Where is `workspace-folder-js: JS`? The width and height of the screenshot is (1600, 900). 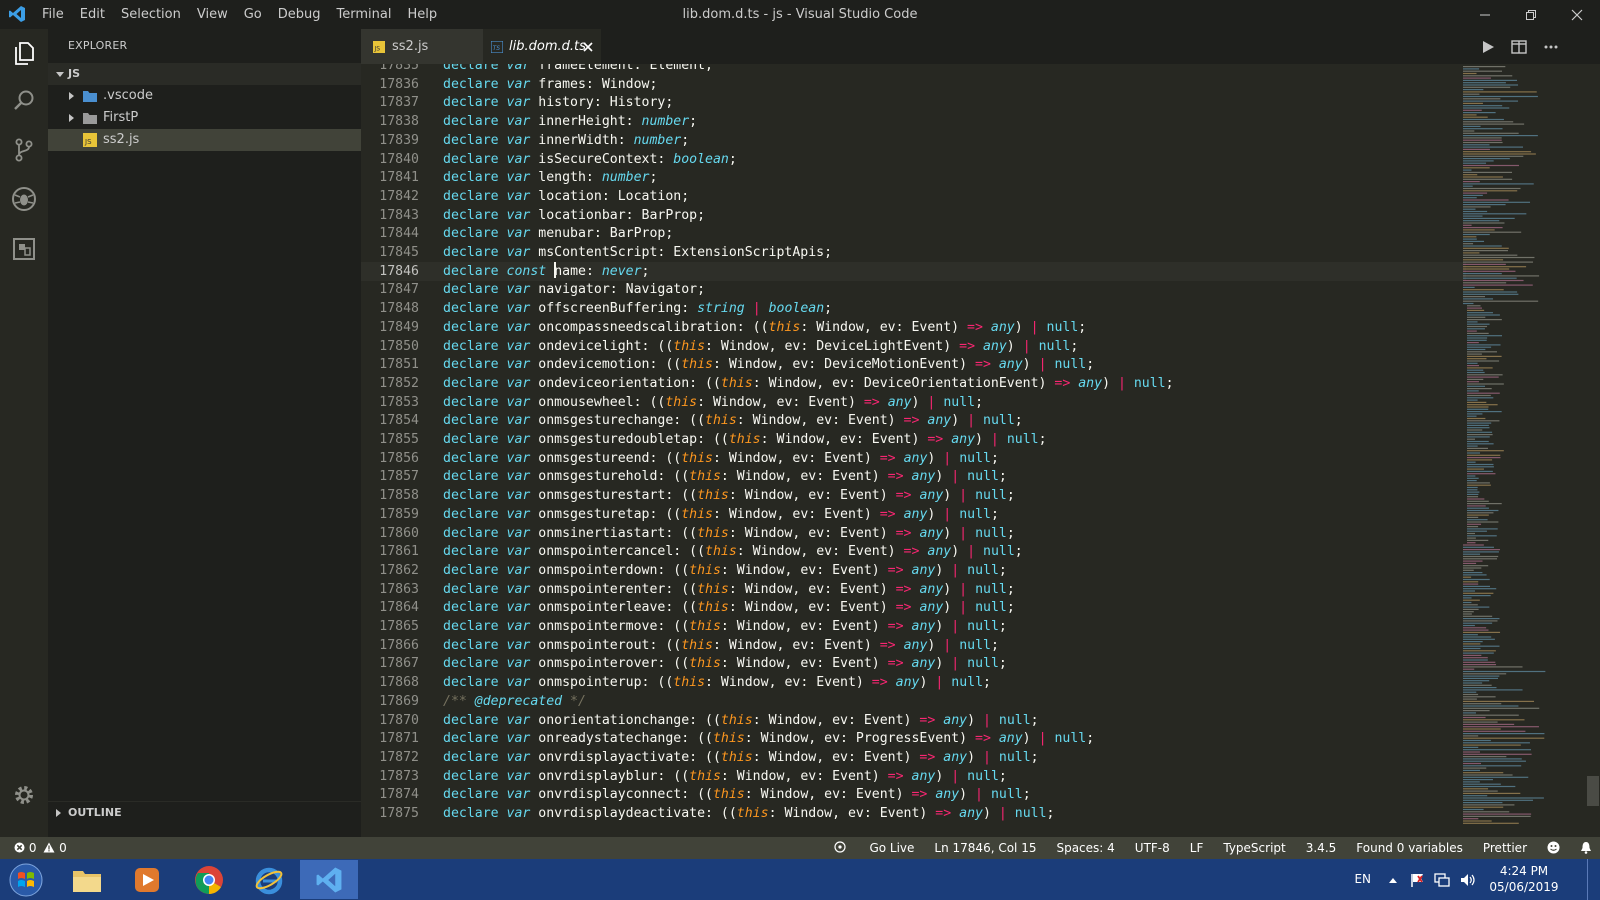
workspace-folder-js: JS is located at coordinates (204, 74).